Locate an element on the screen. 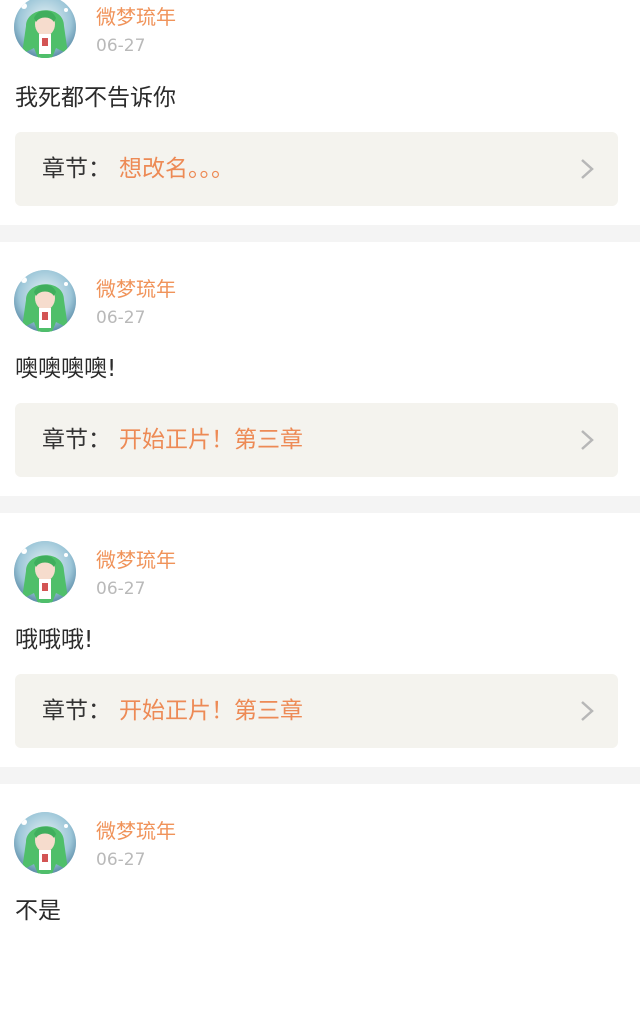  comment-text: 不是 is located at coordinates (38, 911).